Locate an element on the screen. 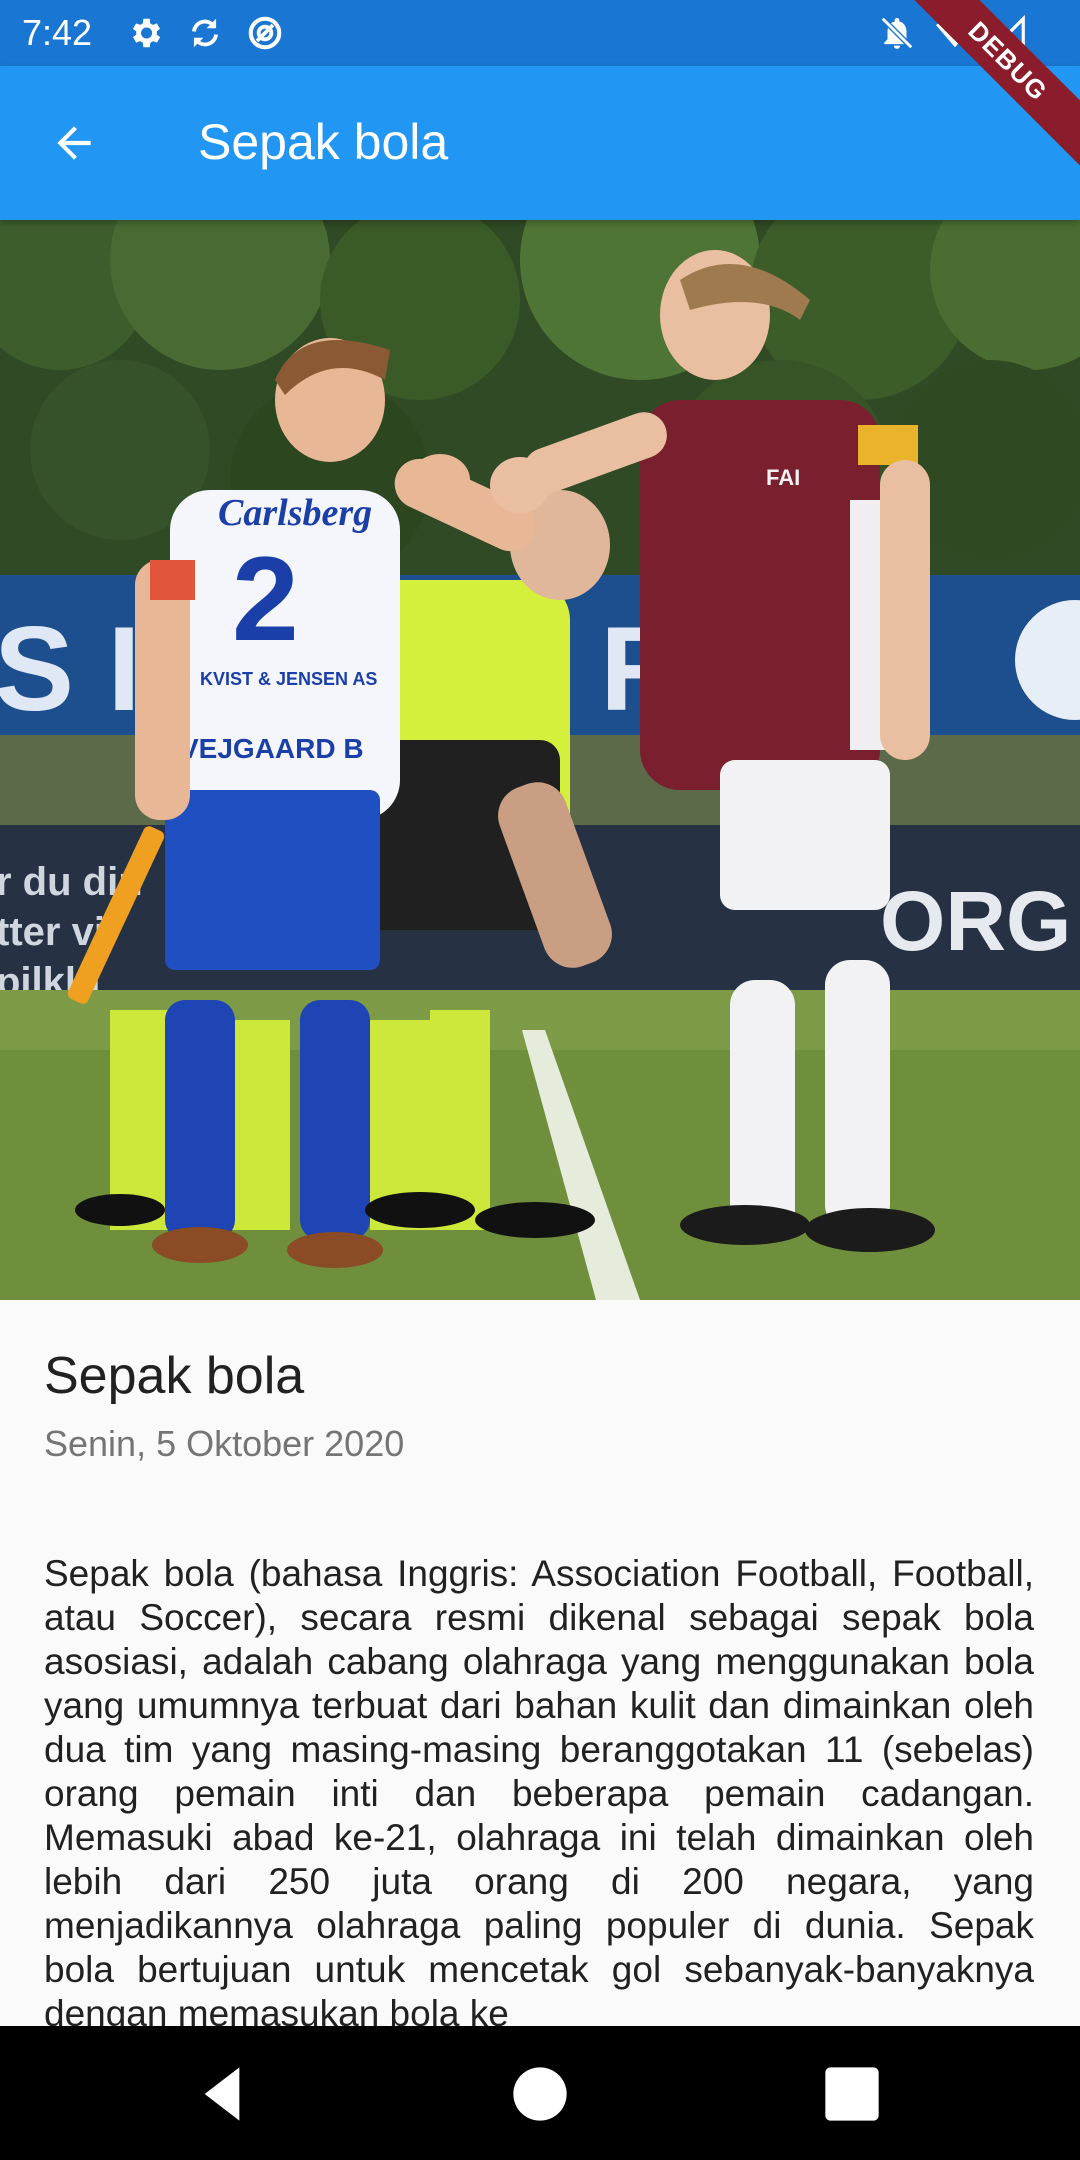 The width and height of the screenshot is (1080, 2160). article-date: Senin, 5 Oktober 2020 is located at coordinates (224, 1443).